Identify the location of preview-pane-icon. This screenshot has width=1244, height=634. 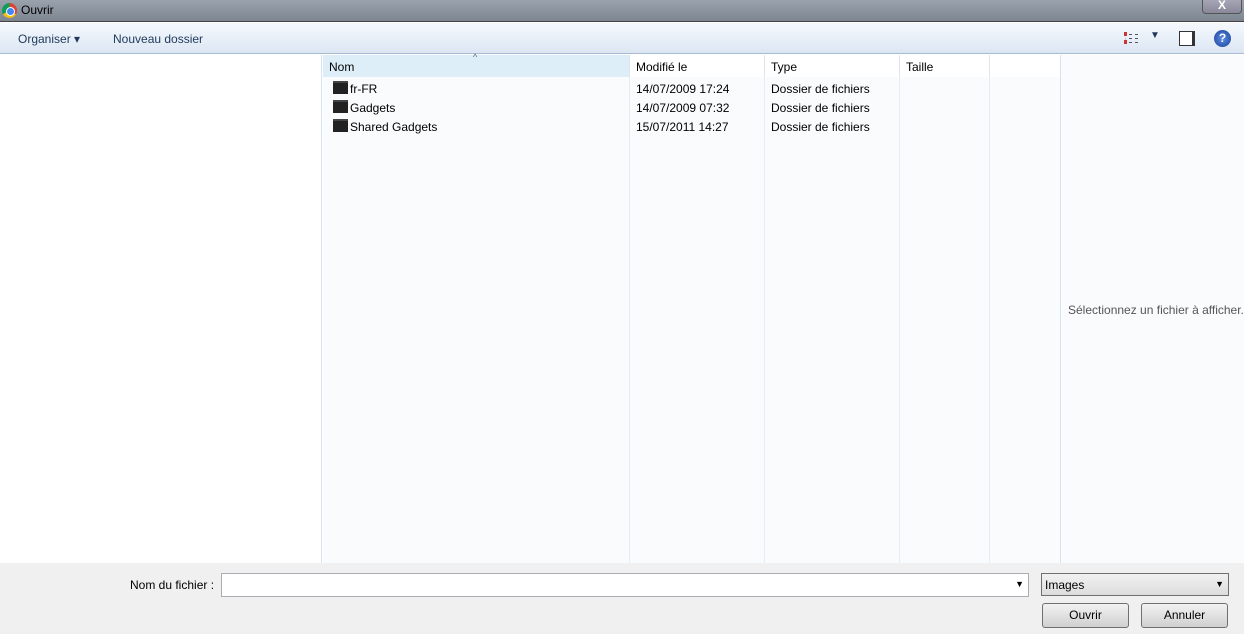
(1187, 38).